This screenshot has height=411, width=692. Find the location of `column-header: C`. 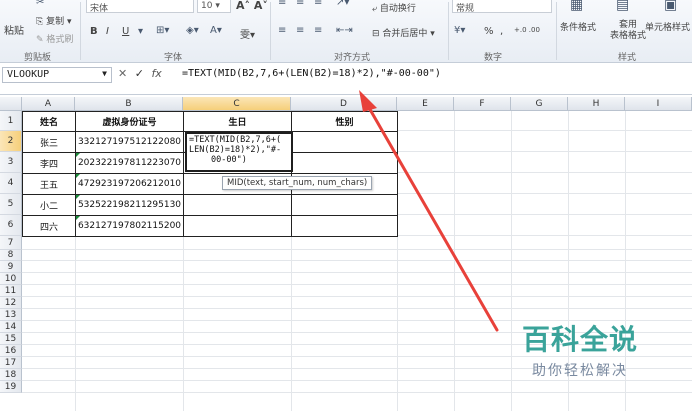

column-header: C is located at coordinates (237, 104).